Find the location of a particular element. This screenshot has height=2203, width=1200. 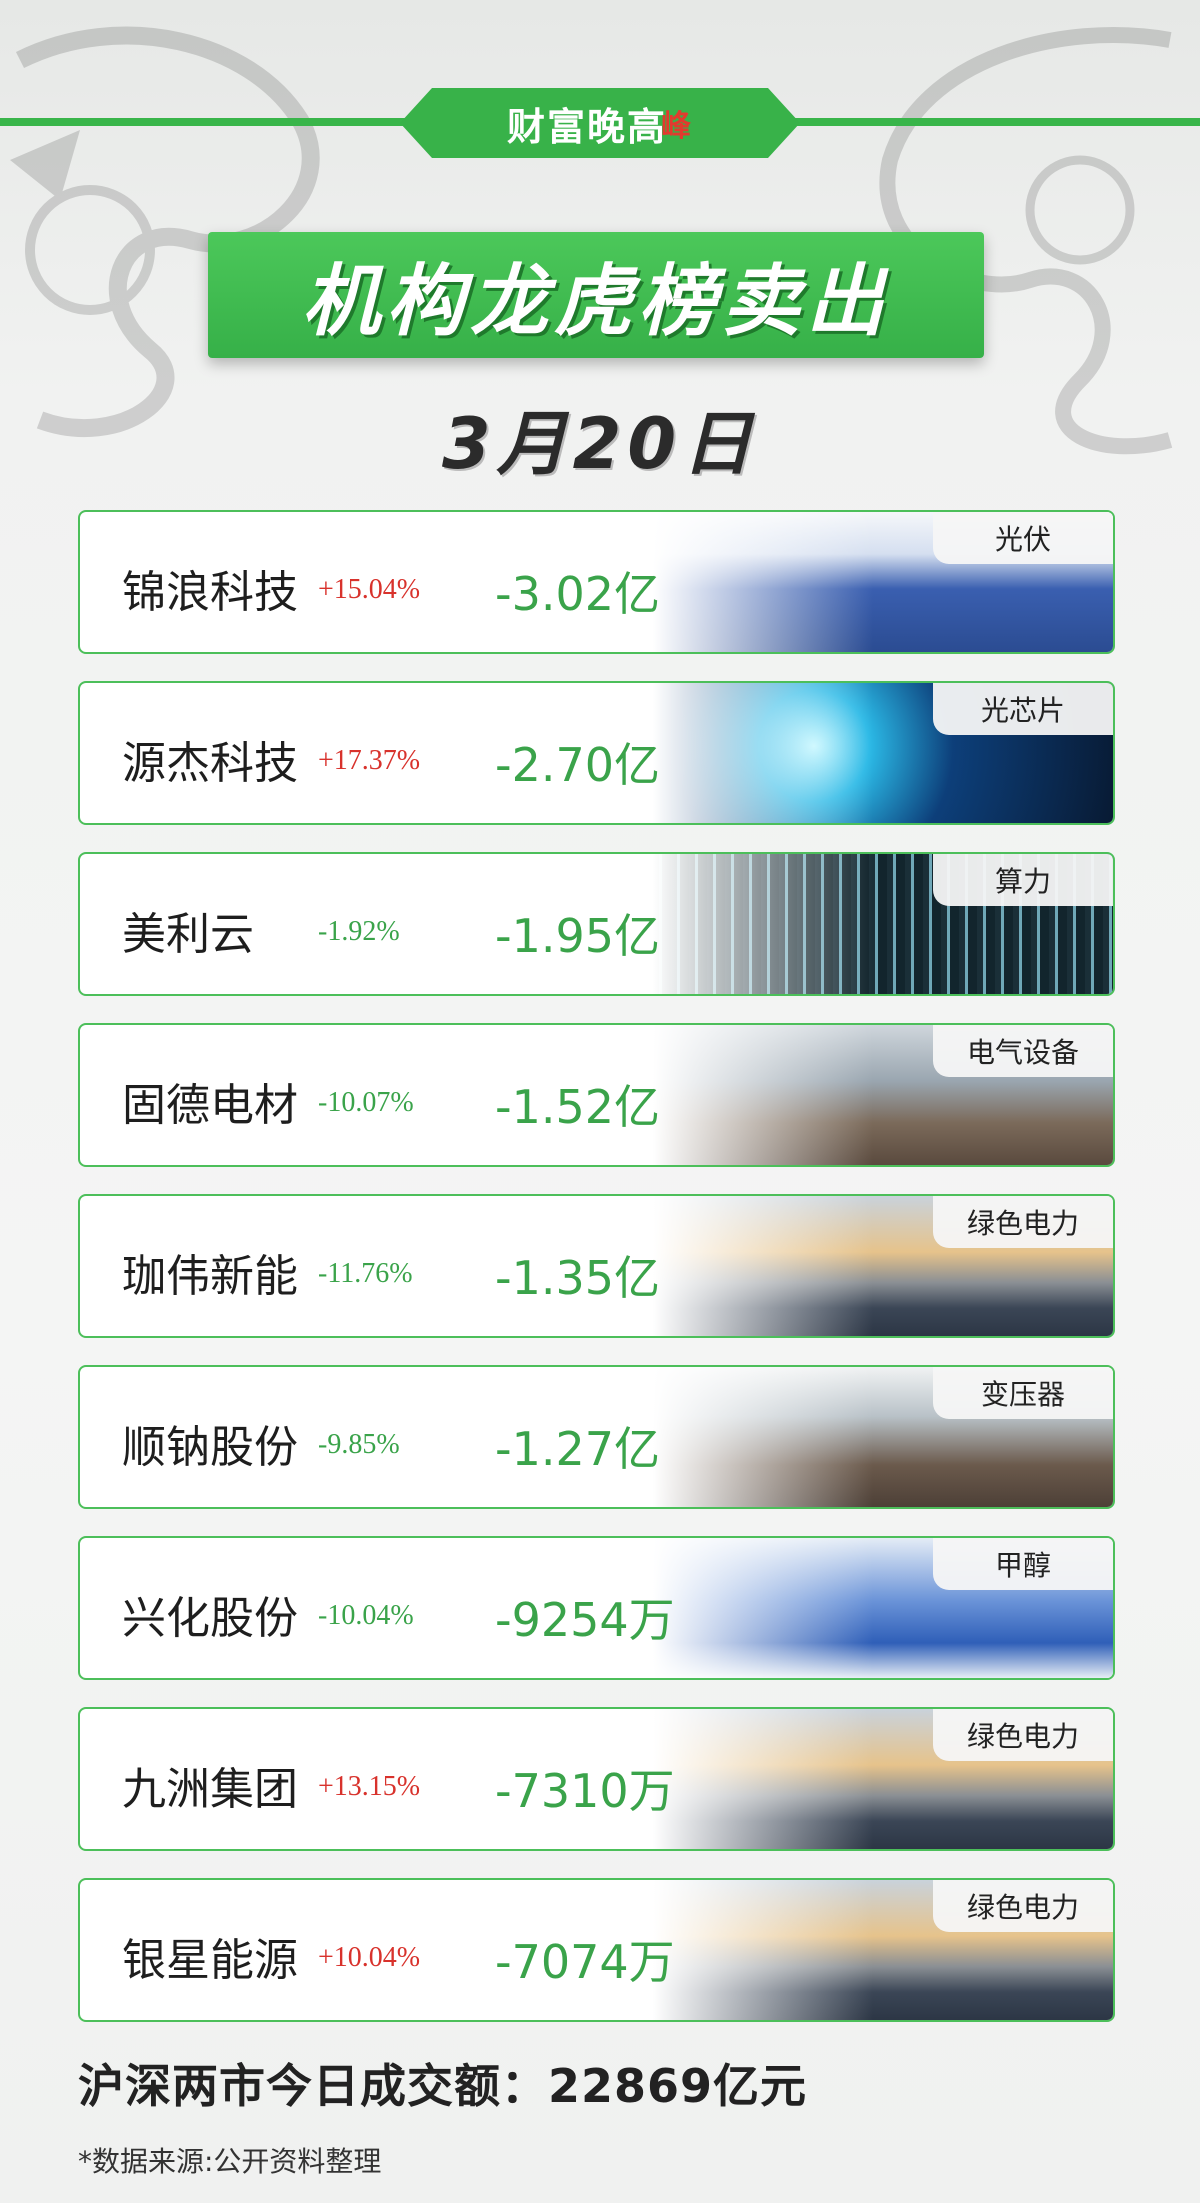

brand-logo: 财富晚高 峰 is located at coordinates (600, 123).